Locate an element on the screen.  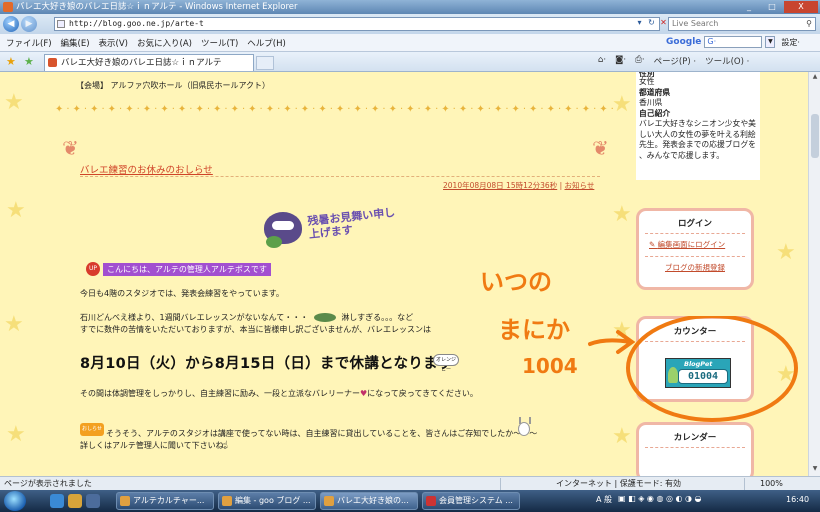
clock: 16:40 is located at coordinates (797, 499).